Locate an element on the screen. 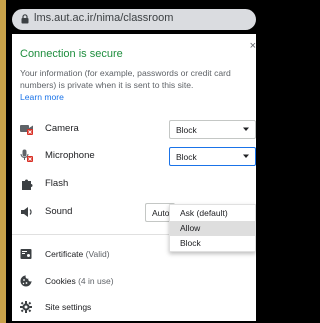 The image size is (320, 323). permission-row-camera: Camera Block is located at coordinates (138, 129).